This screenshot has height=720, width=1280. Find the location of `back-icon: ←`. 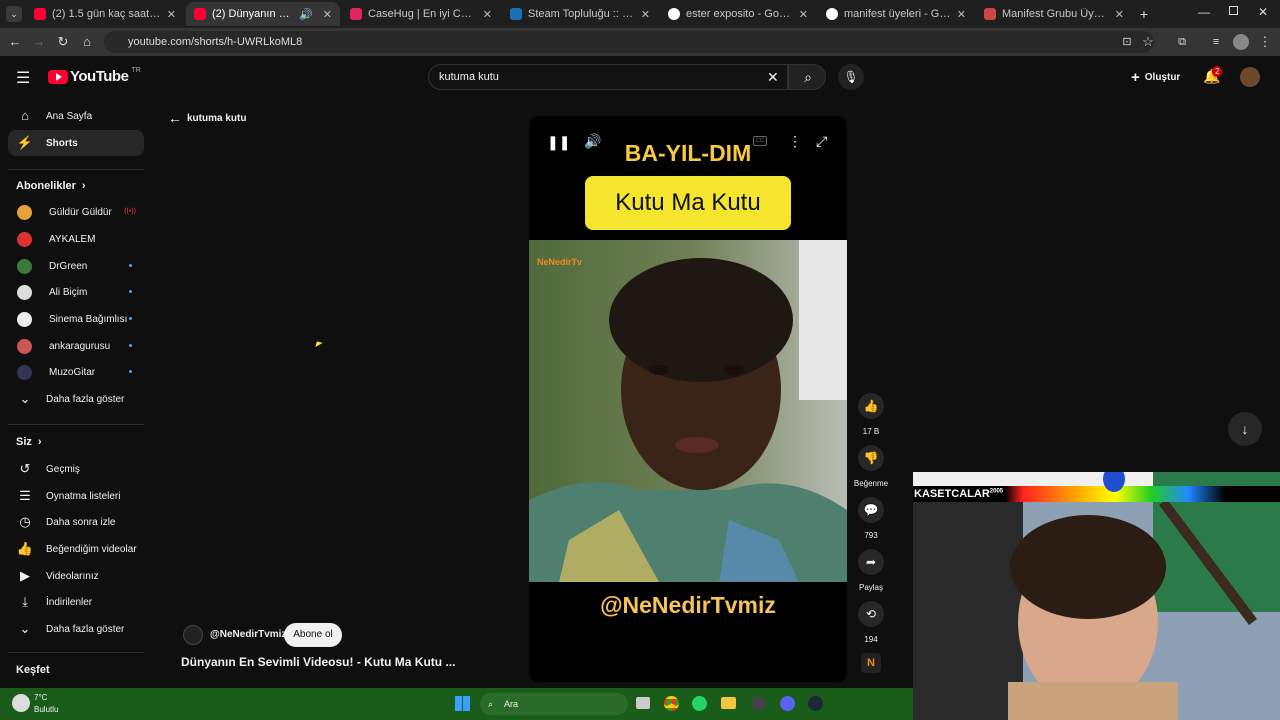

back-icon: ← is located at coordinates (15, 42).